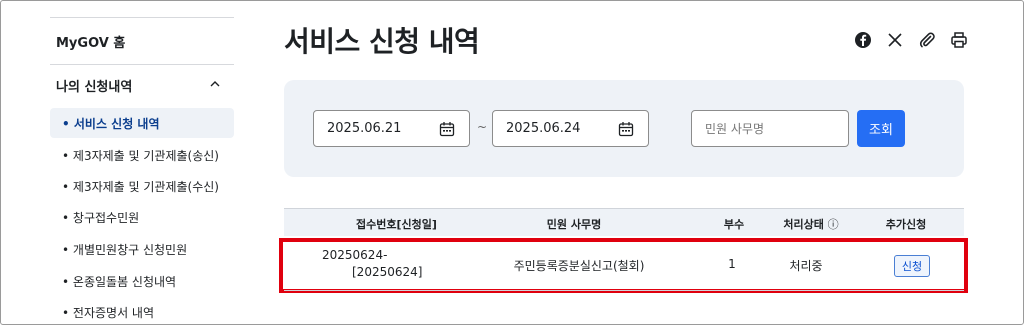 The image size is (1024, 325). I want to click on sidebar-home-link: MyGOV 홈, so click(90, 41).